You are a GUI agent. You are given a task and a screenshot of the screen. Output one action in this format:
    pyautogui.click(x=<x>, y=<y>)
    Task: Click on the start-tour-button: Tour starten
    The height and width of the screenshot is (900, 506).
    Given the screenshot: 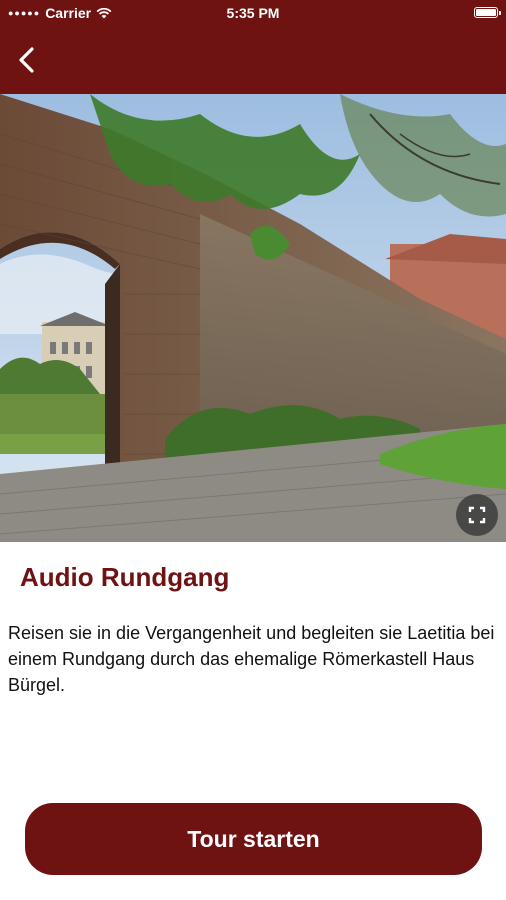 What is the action you would take?
    pyautogui.click(x=253, y=839)
    